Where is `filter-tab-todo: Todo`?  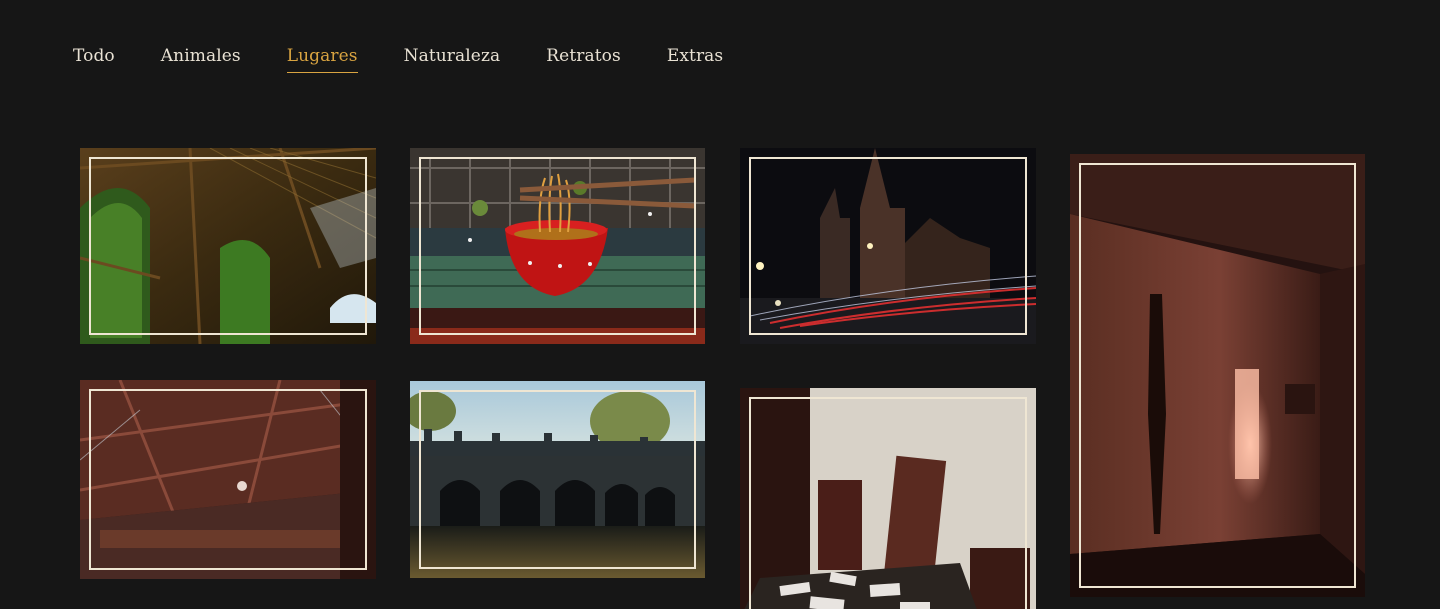
filter-tab-todo: Todo is located at coordinates (94, 58).